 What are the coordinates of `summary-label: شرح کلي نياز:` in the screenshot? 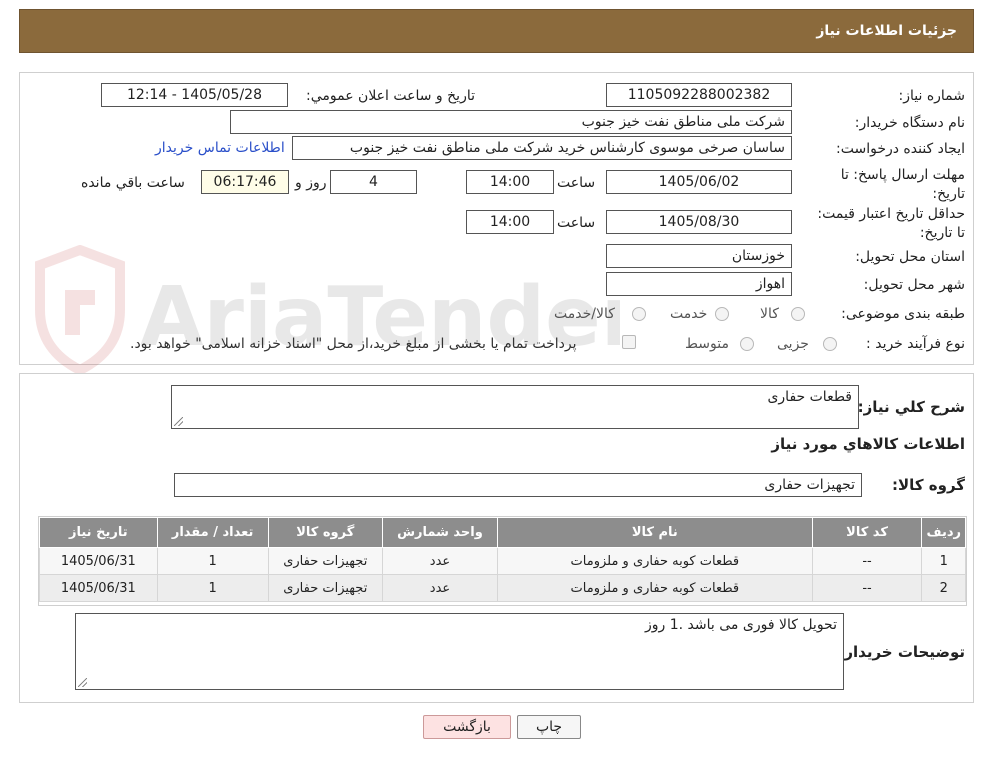 It's located at (911, 407).